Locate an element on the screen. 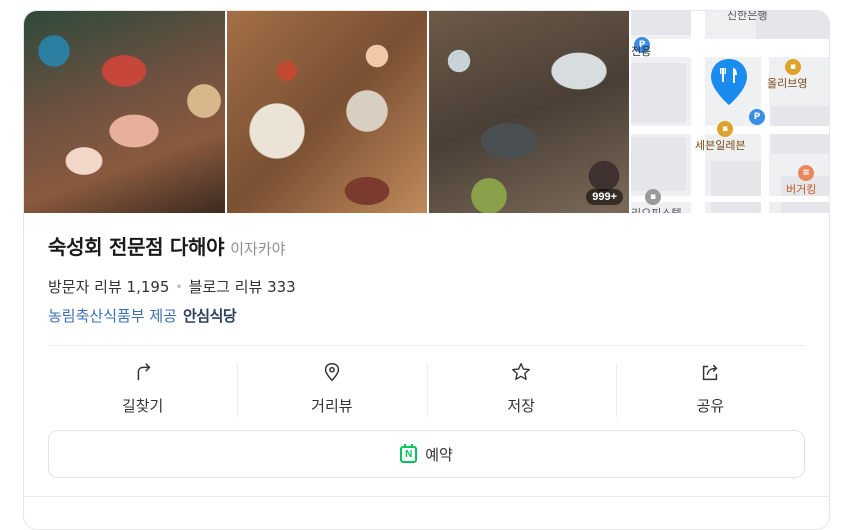 The height and width of the screenshot is (530, 852). place-name: 숙성회 전문점 다해야 is located at coordinates (136, 245).